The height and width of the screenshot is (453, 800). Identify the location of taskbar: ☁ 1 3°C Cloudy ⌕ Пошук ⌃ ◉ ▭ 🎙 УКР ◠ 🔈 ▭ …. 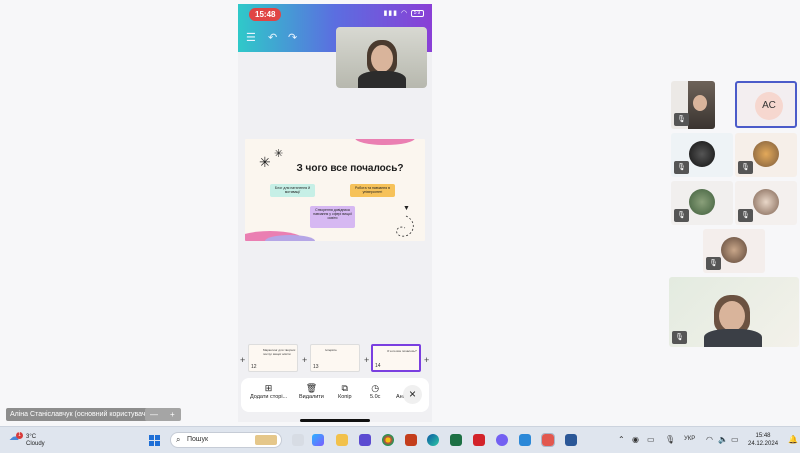
(400, 439).